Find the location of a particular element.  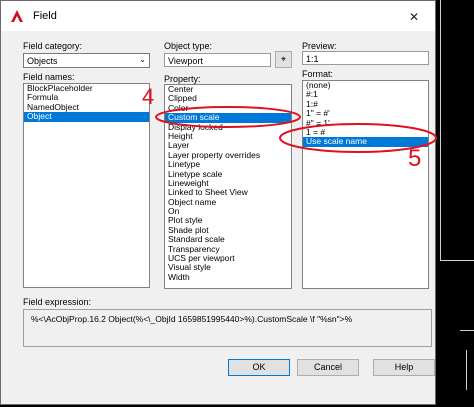

field-name-item: Object is located at coordinates (86, 116).